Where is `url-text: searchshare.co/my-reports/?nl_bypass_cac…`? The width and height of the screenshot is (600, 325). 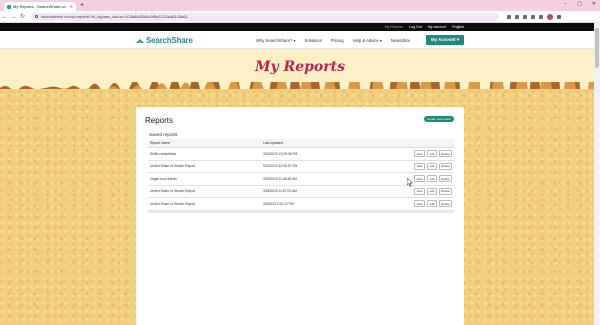 url-text: searchshare.co/my-reports/?nl_bypass_cac… is located at coordinates (114, 16).